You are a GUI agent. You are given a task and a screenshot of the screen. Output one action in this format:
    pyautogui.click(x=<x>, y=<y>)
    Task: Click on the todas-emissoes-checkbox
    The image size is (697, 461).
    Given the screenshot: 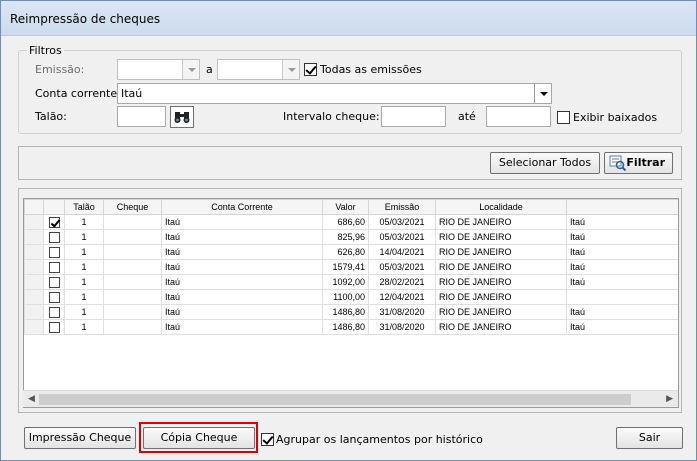 What is the action you would take?
    pyautogui.click(x=310, y=69)
    